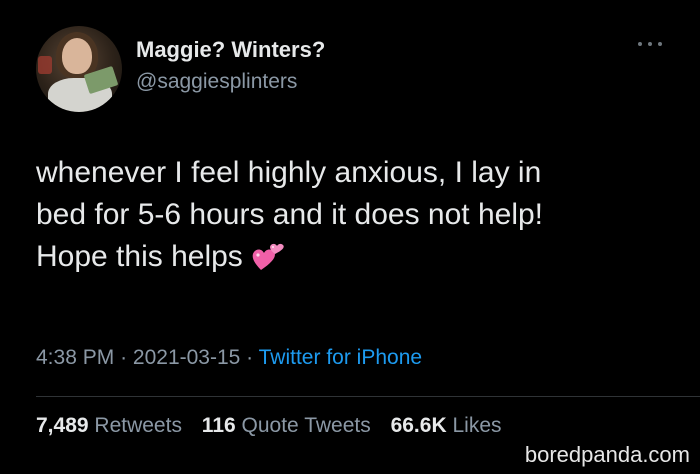  I want to click on quote-tweets-stat: 116 Quote Tweets, so click(286, 425).